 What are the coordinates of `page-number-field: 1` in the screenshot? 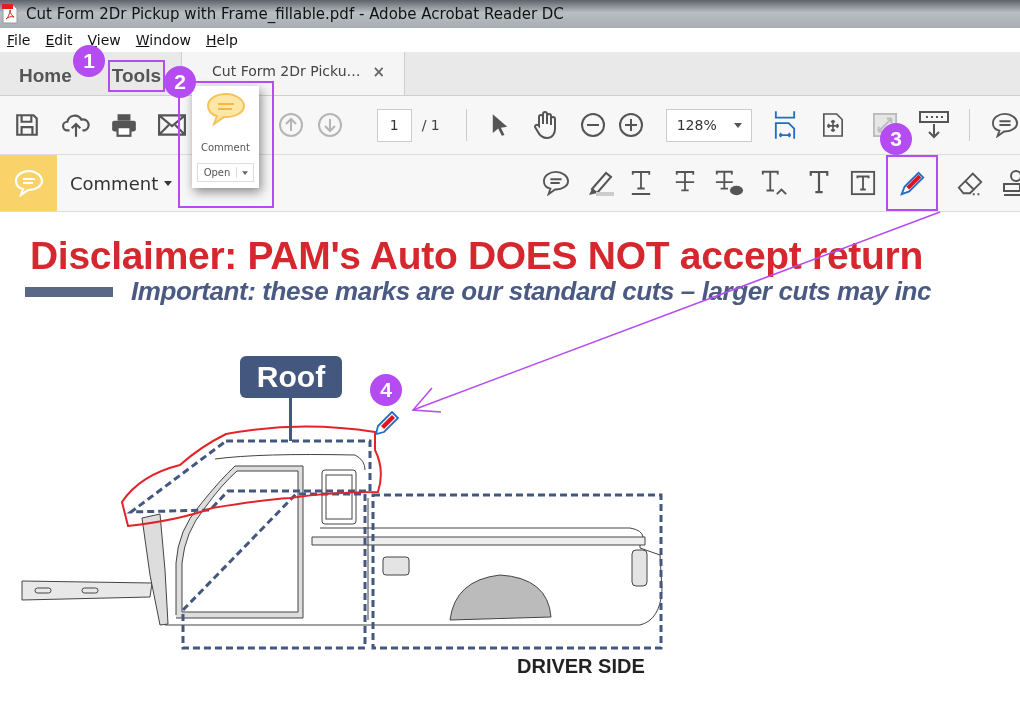 It's located at (394, 125).